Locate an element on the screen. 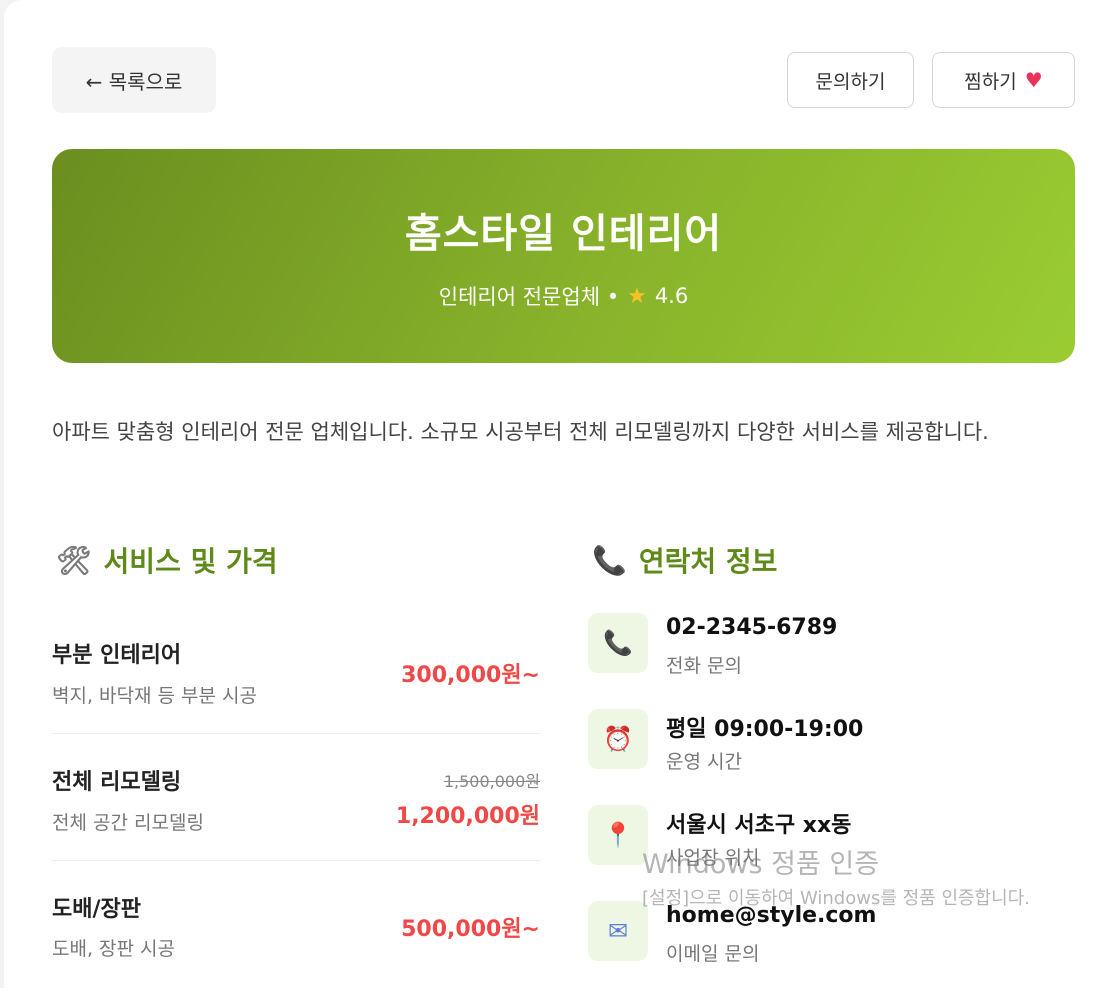 This screenshot has width=1117, height=988. star-icon: ★ is located at coordinates (637, 296).